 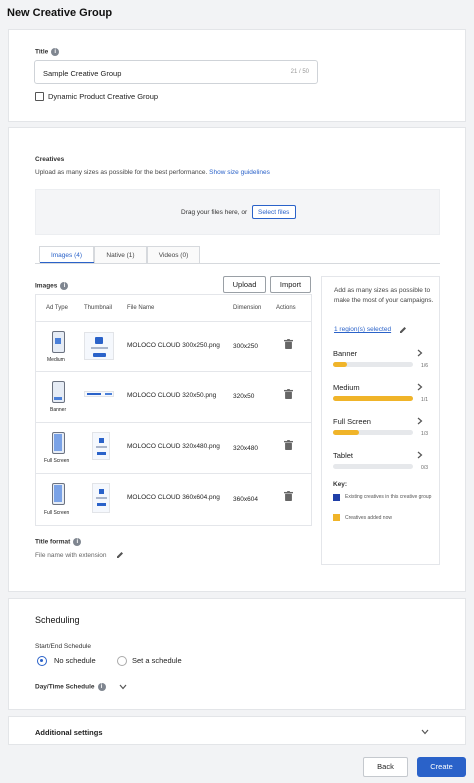 I want to click on title-format-label: Title format i, so click(x=58, y=542).